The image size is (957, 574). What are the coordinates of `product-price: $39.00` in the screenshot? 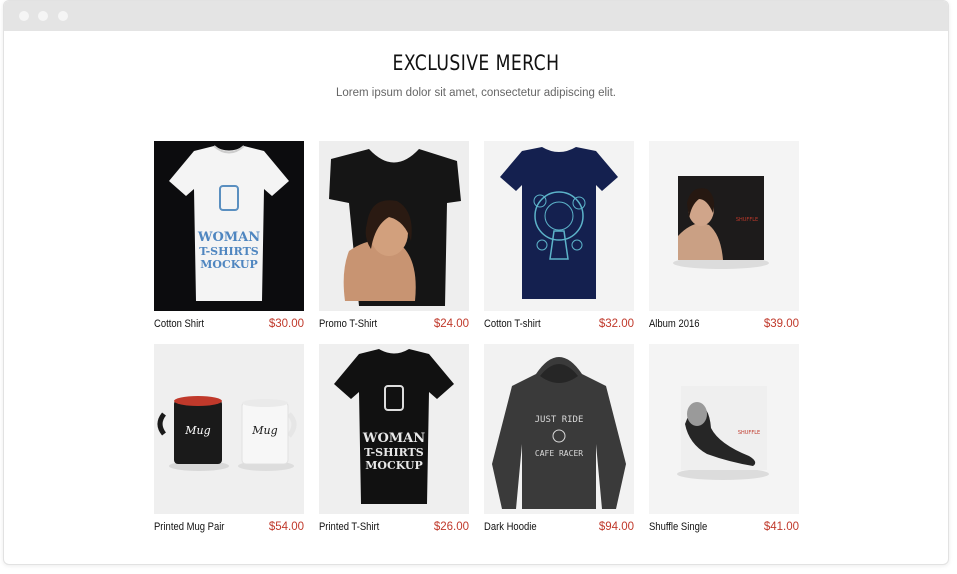 It's located at (781, 324).